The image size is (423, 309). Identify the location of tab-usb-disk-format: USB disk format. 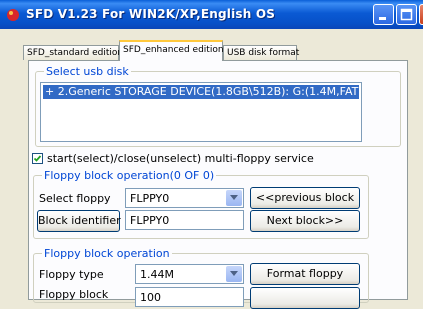
(261, 52).